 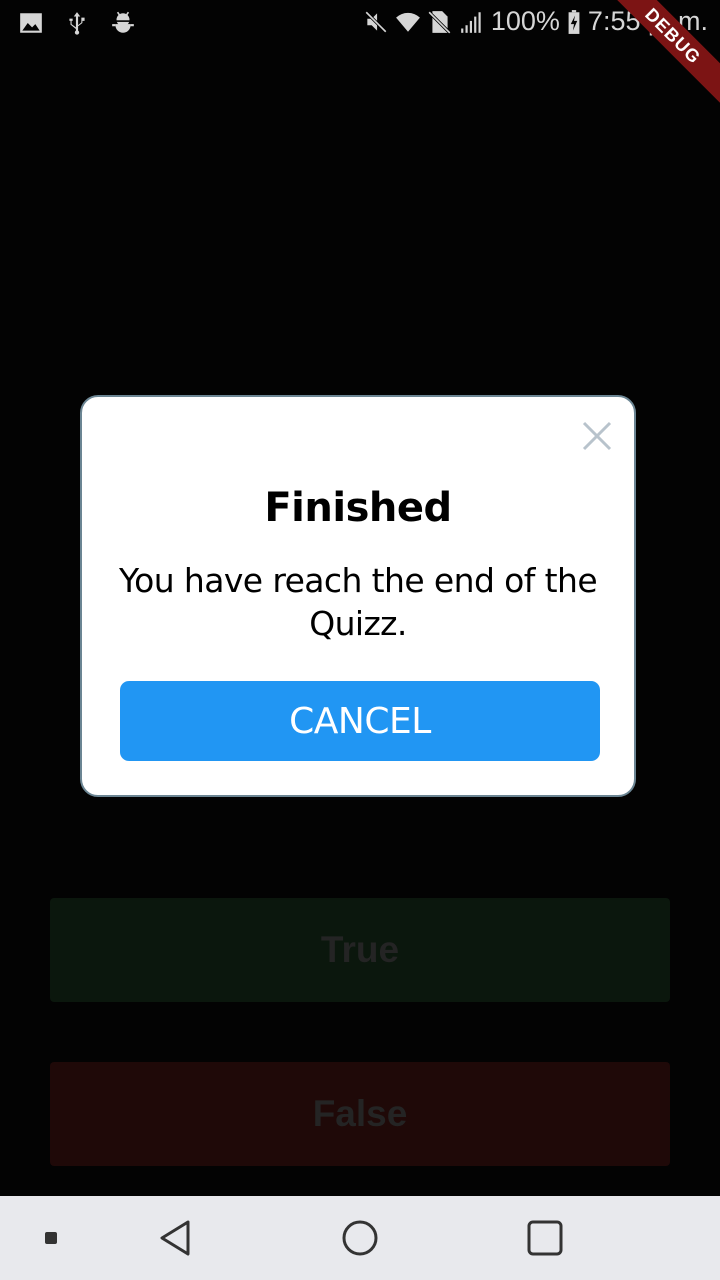 What do you see at coordinates (358, 602) in the screenshot?
I see `dialog-message: You have reach the end of the Quizz.` at bounding box center [358, 602].